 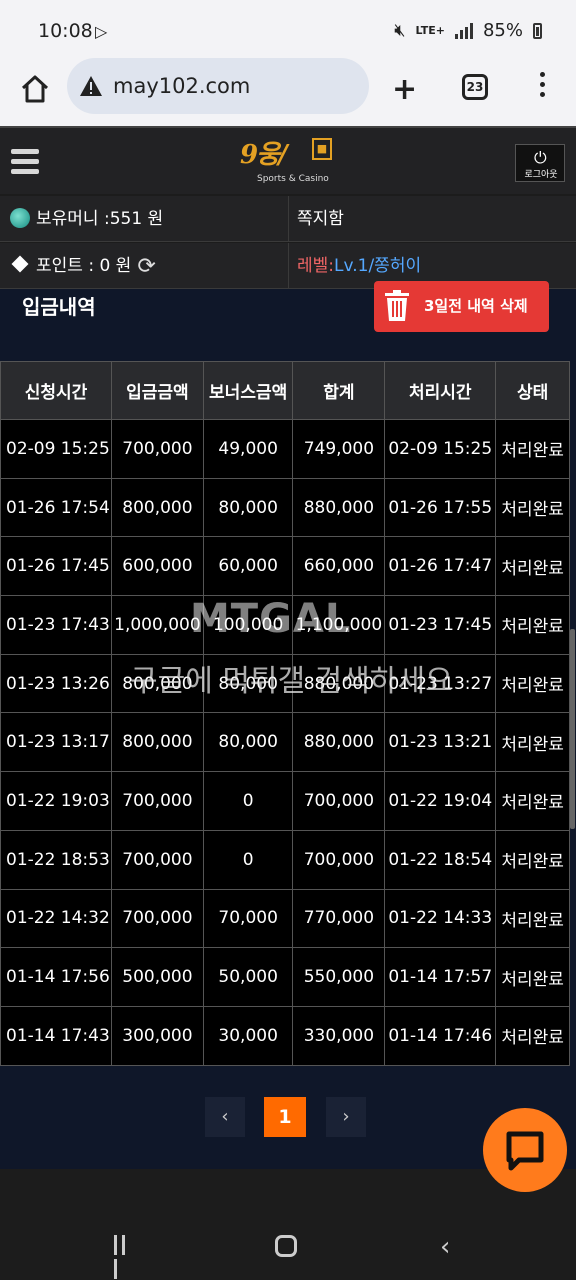 What do you see at coordinates (263, 155) in the screenshot?
I see `logo-mark: 9웅/` at bounding box center [263, 155].